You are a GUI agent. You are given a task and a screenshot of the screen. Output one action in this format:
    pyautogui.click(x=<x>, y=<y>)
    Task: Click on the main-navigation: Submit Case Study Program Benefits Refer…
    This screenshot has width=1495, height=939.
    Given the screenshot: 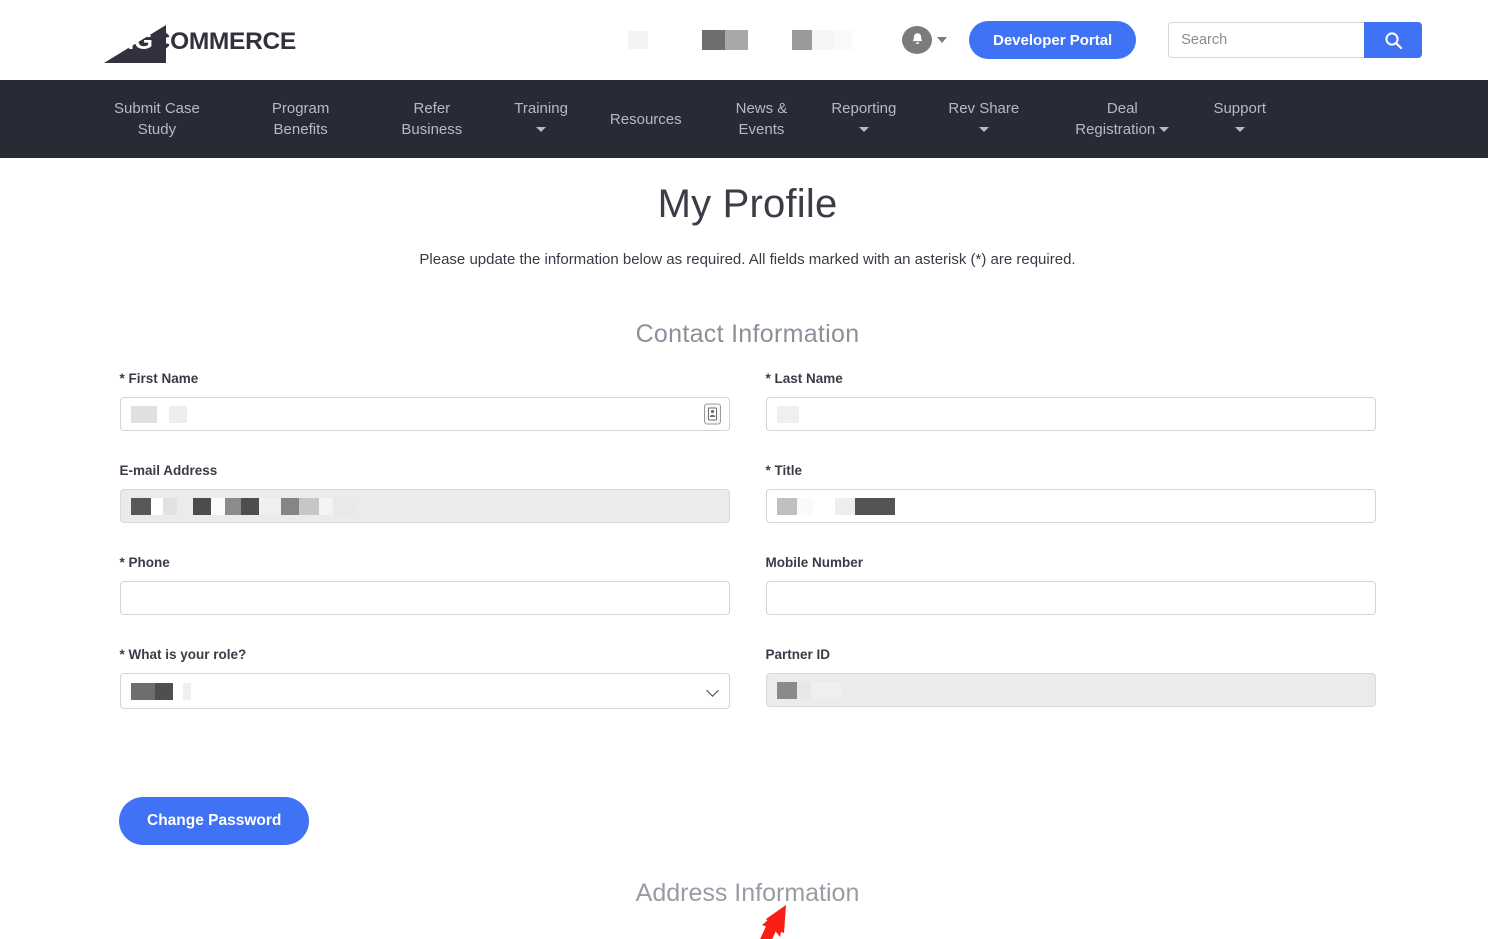 What is the action you would take?
    pyautogui.click(x=744, y=119)
    